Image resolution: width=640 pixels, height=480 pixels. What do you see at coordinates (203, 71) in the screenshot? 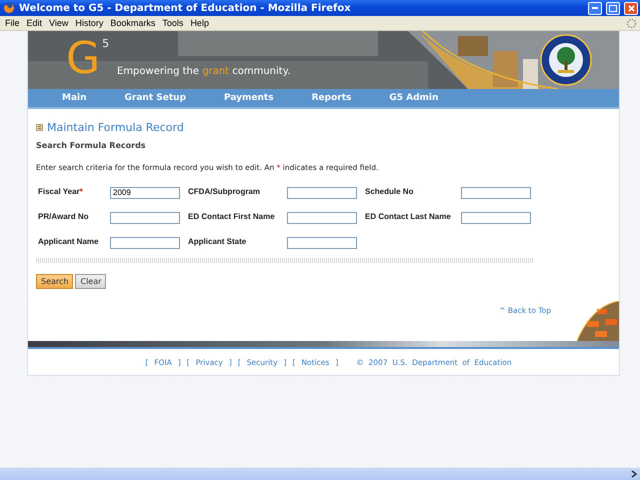
I see `tagline: Empowering the grant community.` at bounding box center [203, 71].